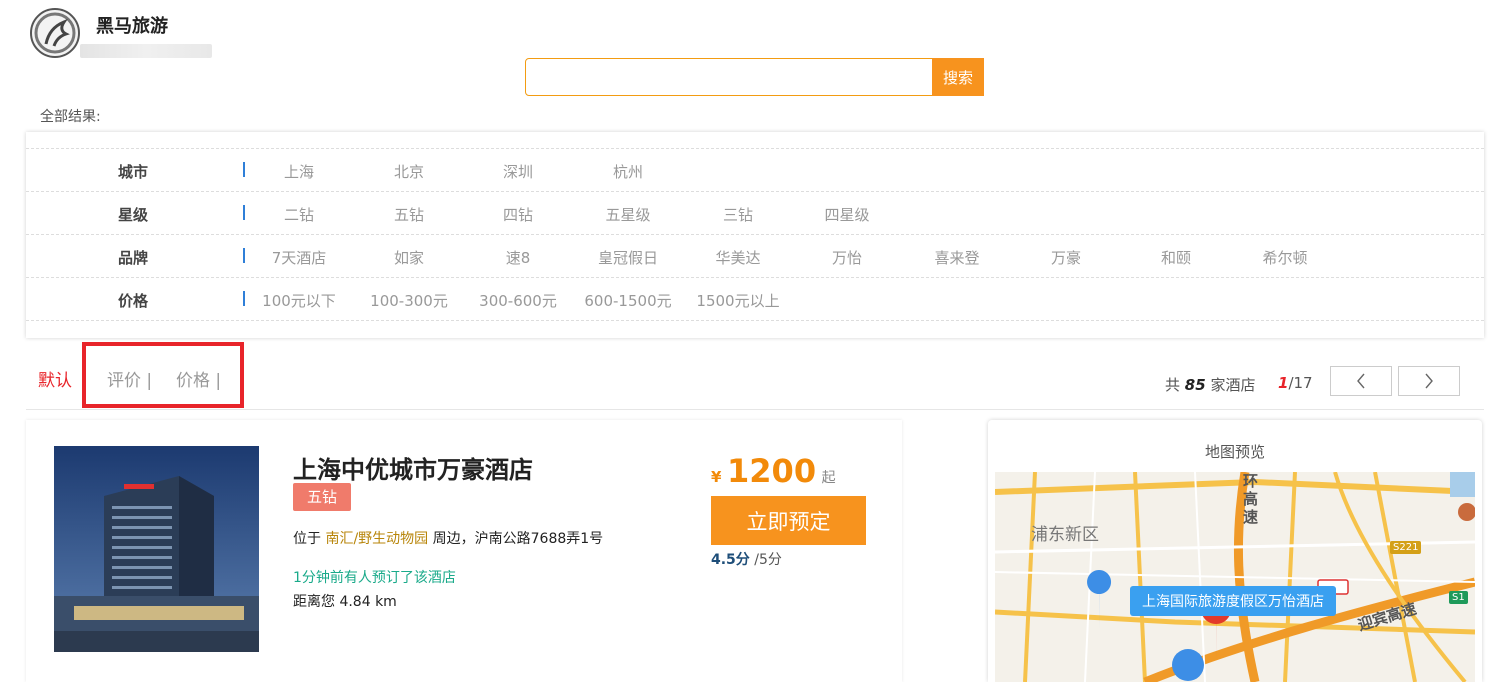 This screenshot has width=1498, height=682. Describe the element at coordinates (133, 258) in the screenshot. I see `filter-label: 品牌` at that location.